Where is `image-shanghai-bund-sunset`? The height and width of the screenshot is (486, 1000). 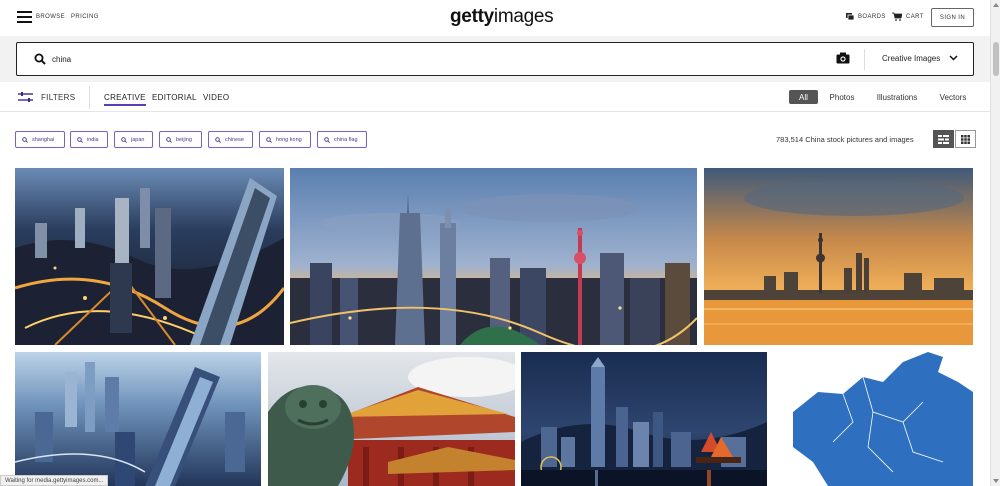 image-shanghai-bund-sunset is located at coordinates (838, 256).